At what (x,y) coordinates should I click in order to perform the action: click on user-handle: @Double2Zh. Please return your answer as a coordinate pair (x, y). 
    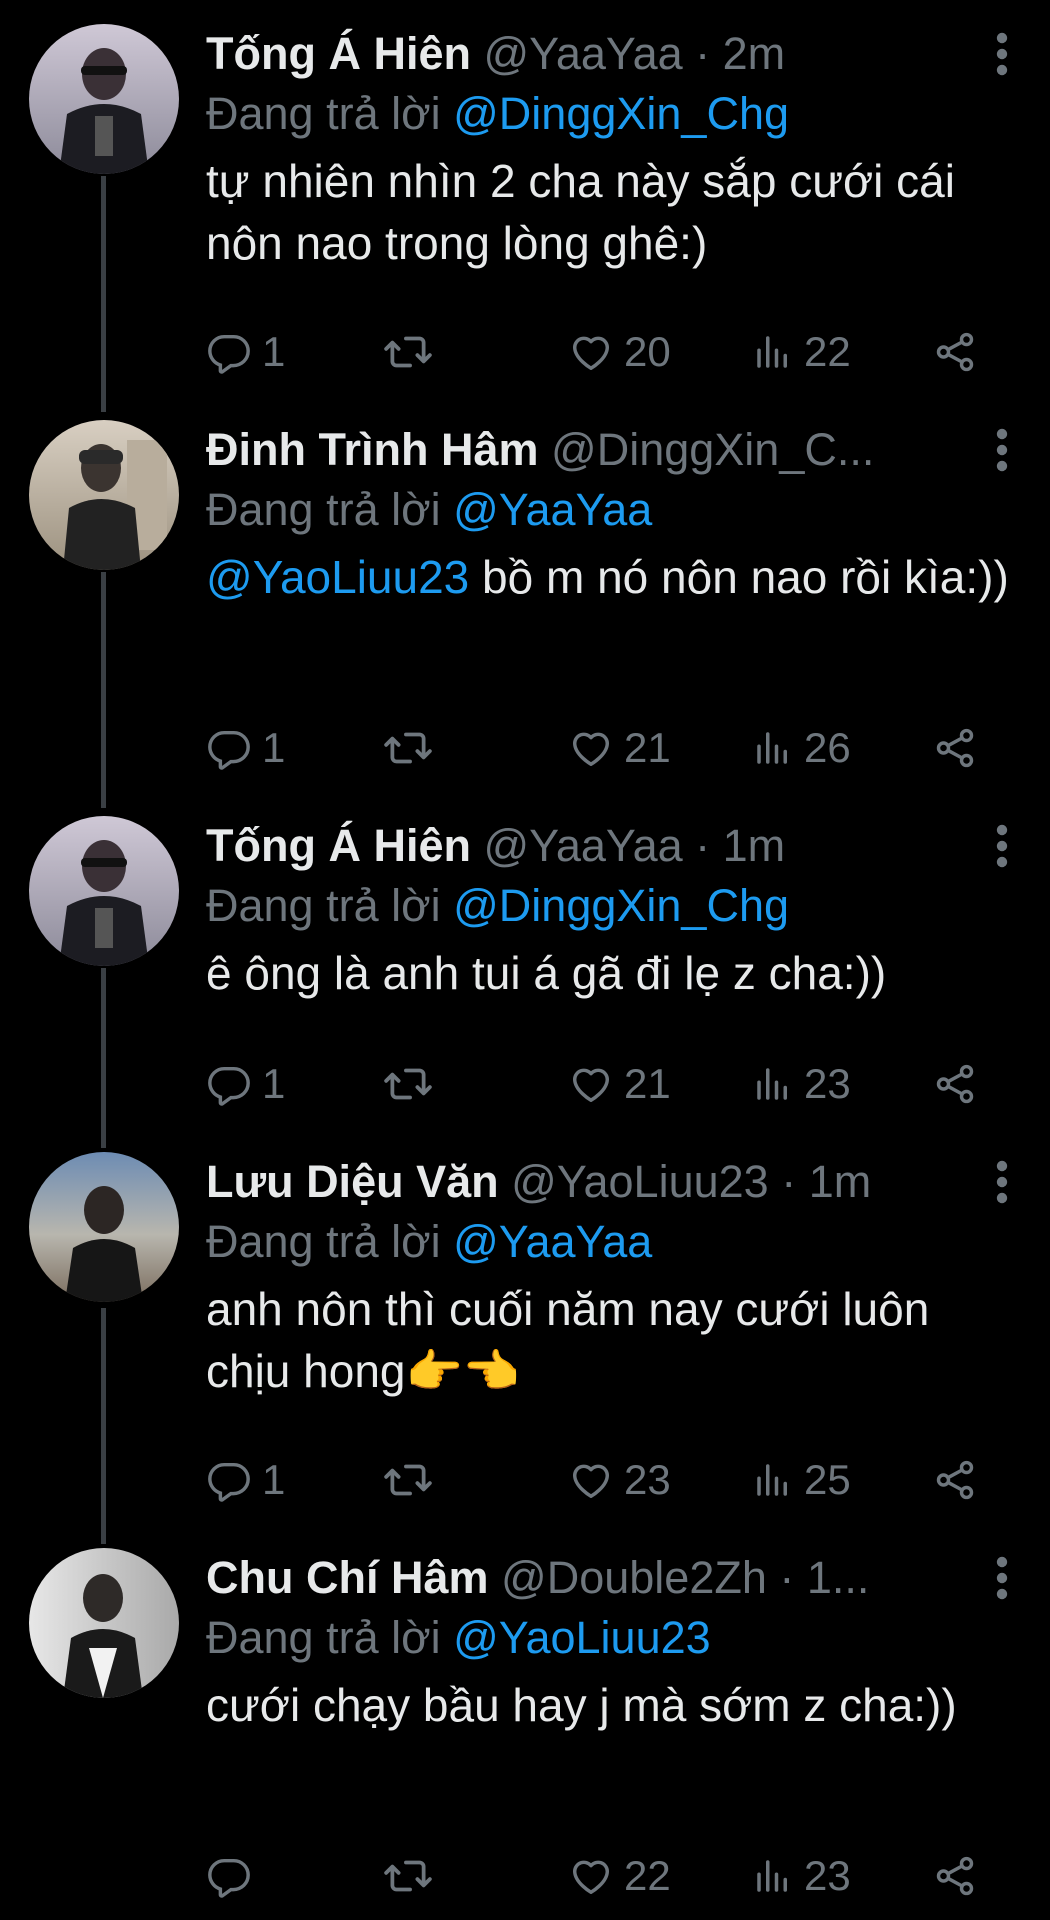
    Looking at the image, I should click on (634, 1577).